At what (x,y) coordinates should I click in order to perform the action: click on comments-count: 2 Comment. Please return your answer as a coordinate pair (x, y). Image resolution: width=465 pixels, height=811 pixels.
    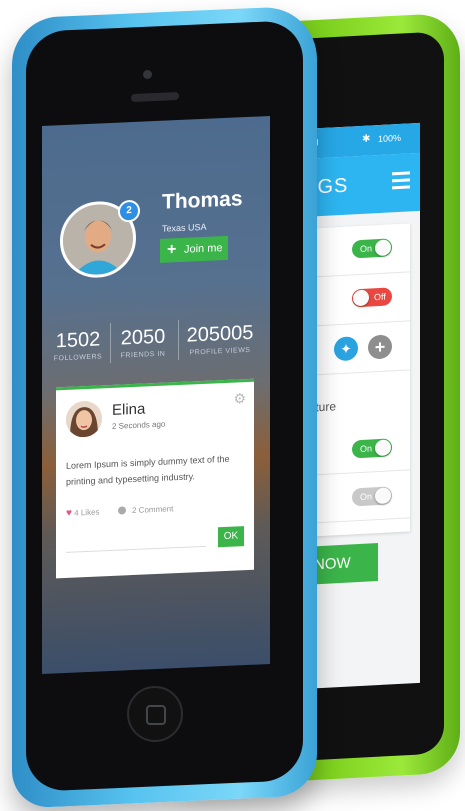
    Looking at the image, I should click on (152, 509).